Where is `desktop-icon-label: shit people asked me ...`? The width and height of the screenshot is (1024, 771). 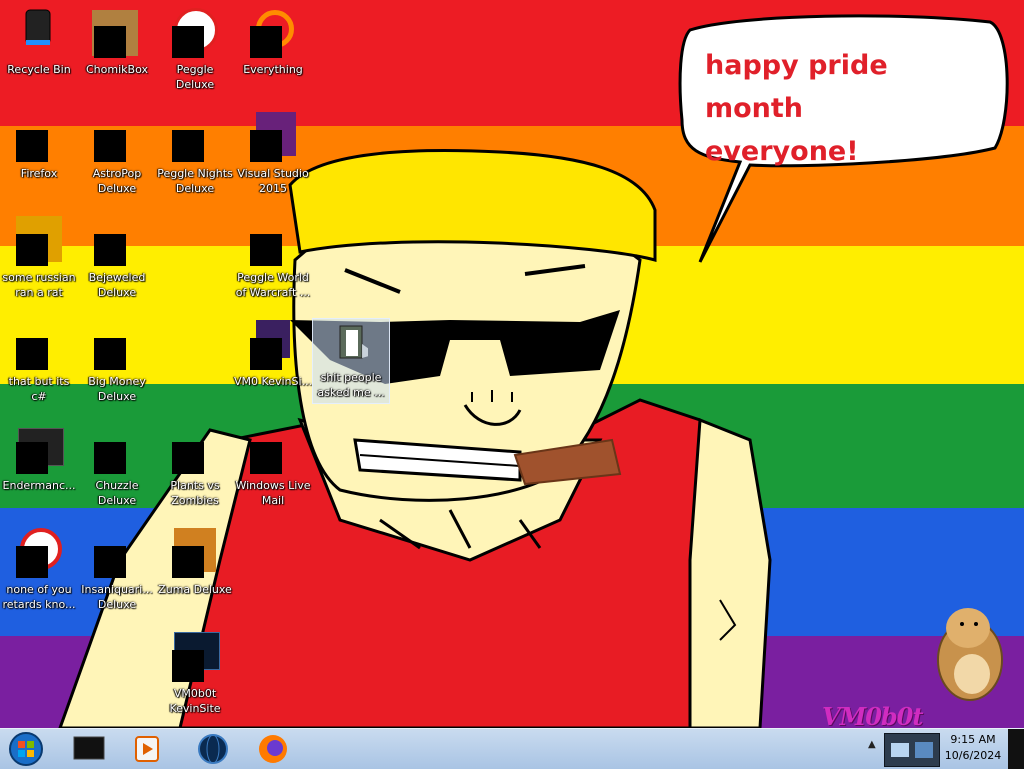 desktop-icon-label: shit people asked me ... is located at coordinates (351, 385).